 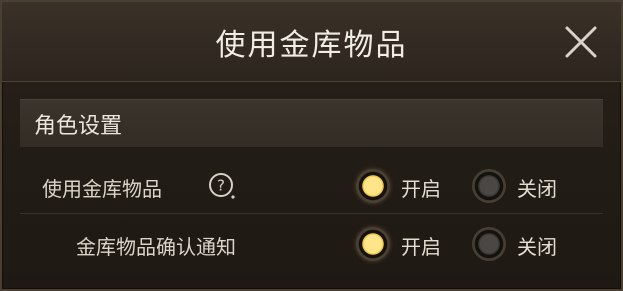 I want to click on setting-label: 使用金库物品, so click(x=102, y=189).